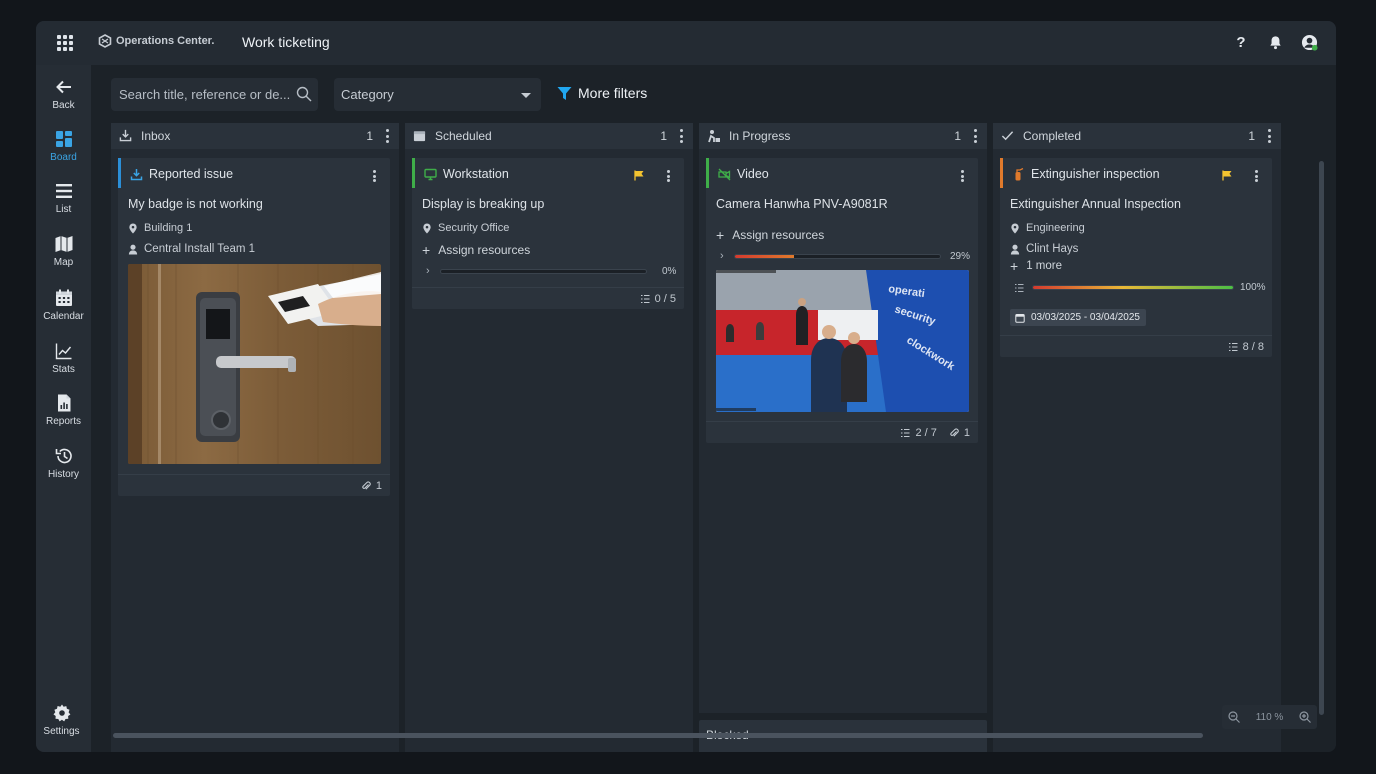 The height and width of the screenshot is (774, 1376). I want to click on sidebar-item-label: Board, so click(63, 157).